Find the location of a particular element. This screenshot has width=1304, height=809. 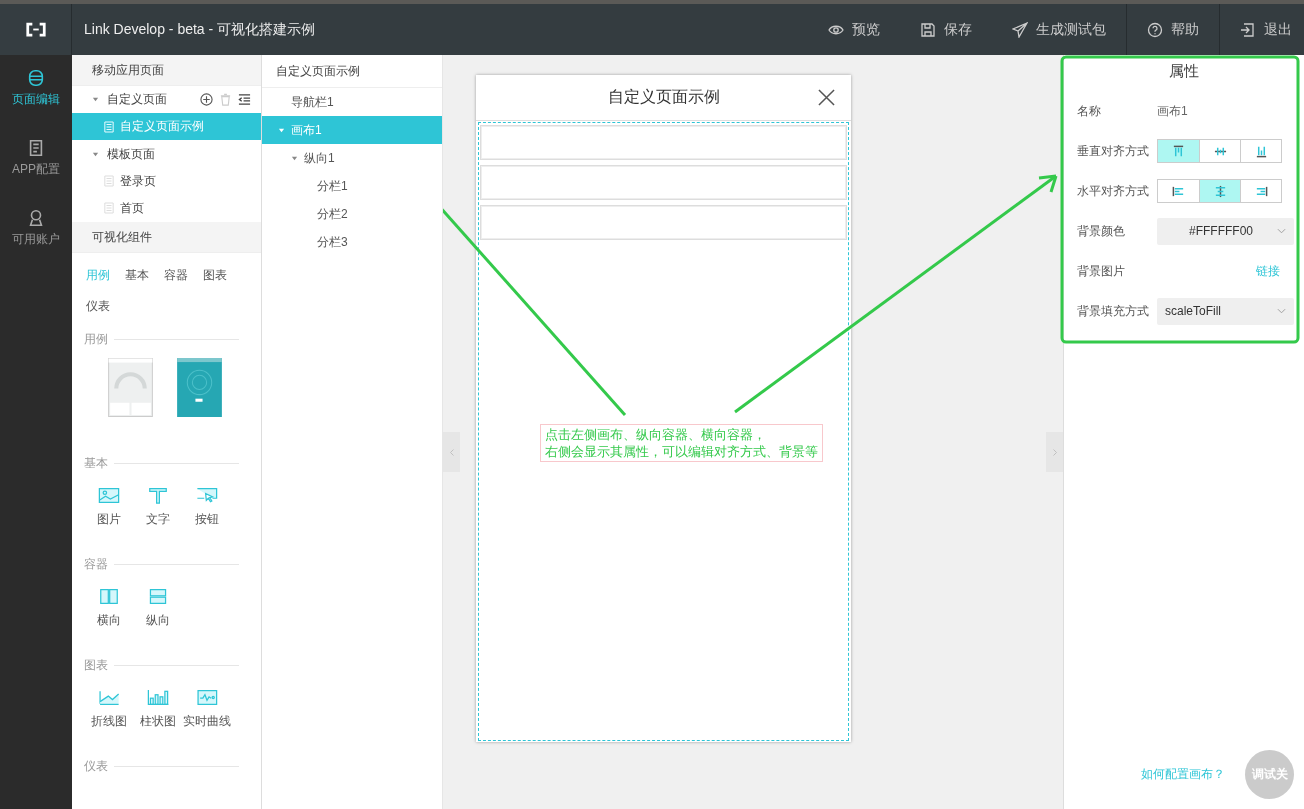

header-action-button: 保存 is located at coordinates (946, 29).